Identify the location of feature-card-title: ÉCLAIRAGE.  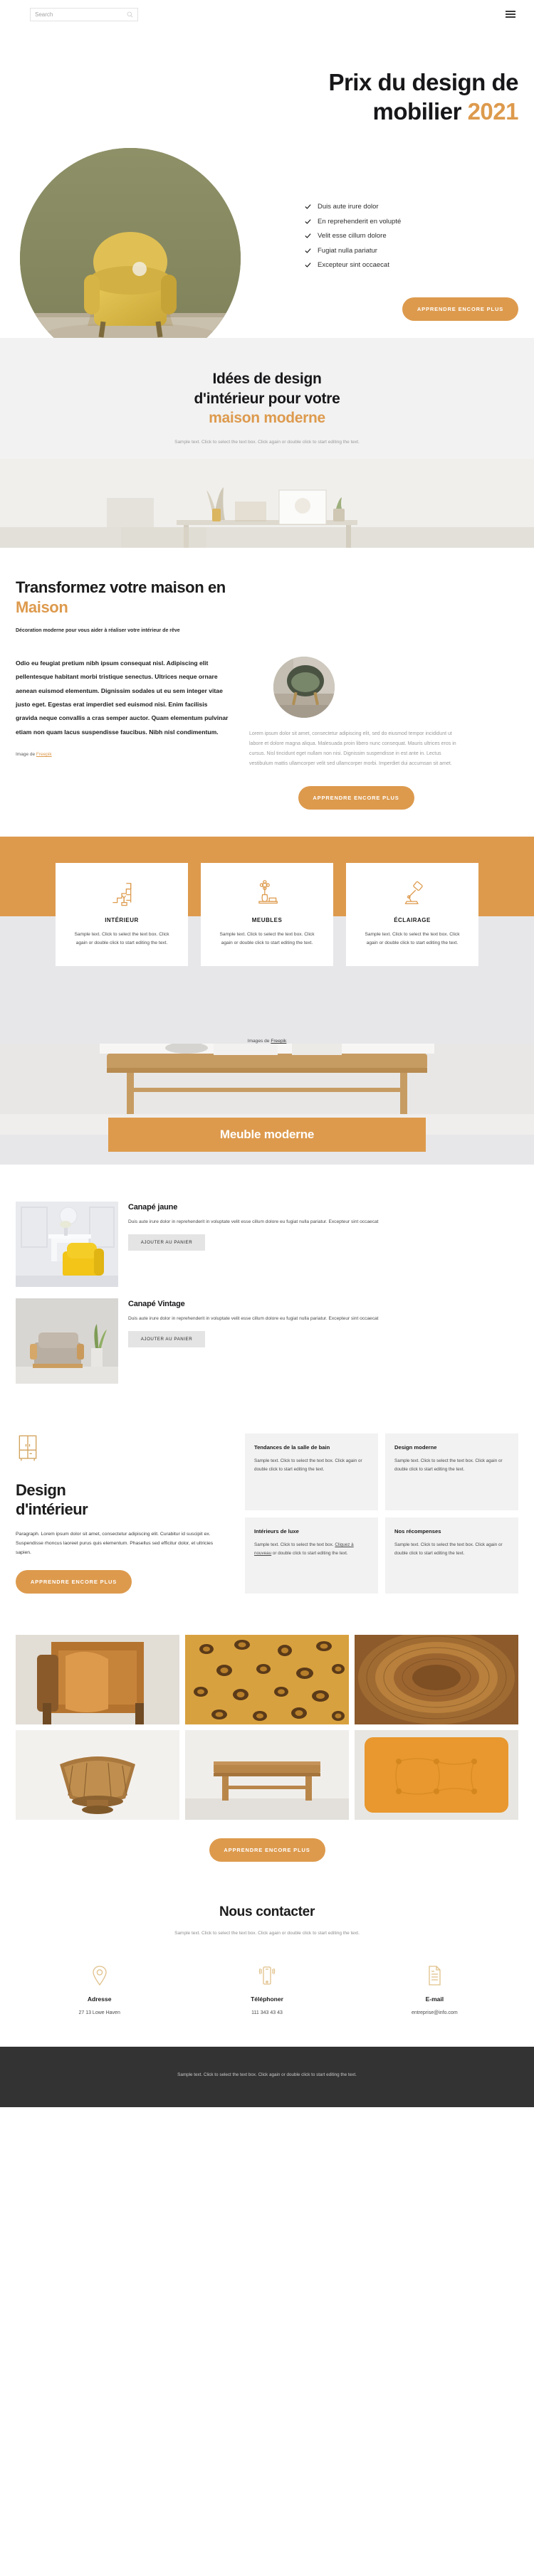
(412, 919).